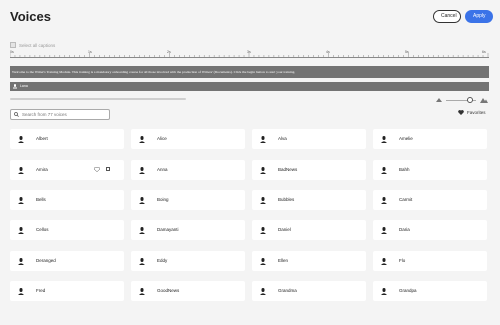  I want to click on voice-card: Daria, so click(430, 230).